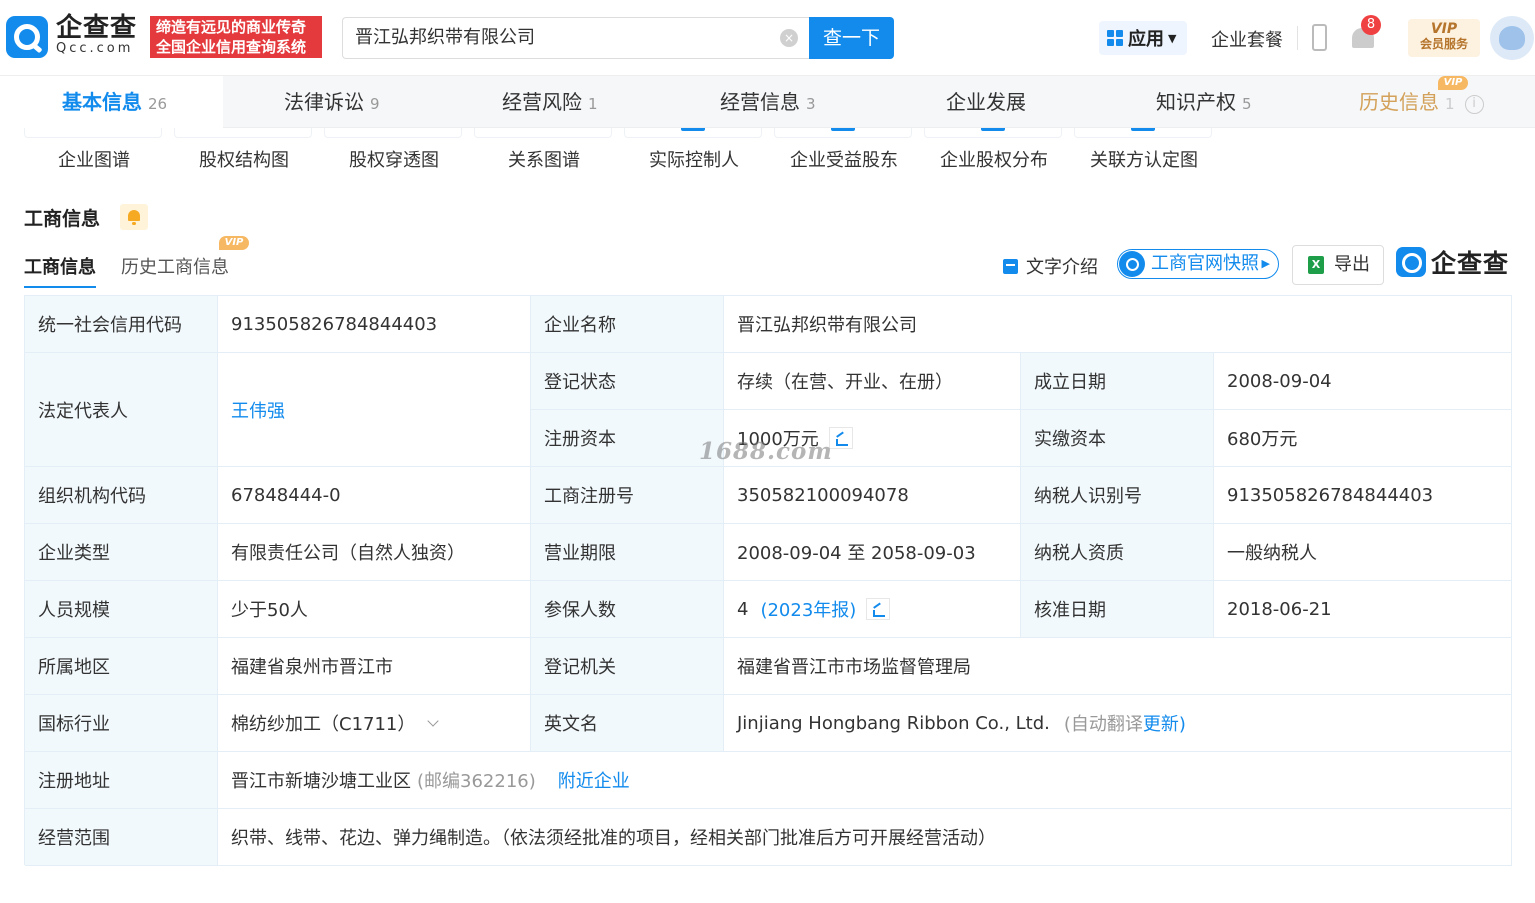 The image size is (1535, 903). I want to click on label-reg-no: 工商注册号, so click(627, 495).